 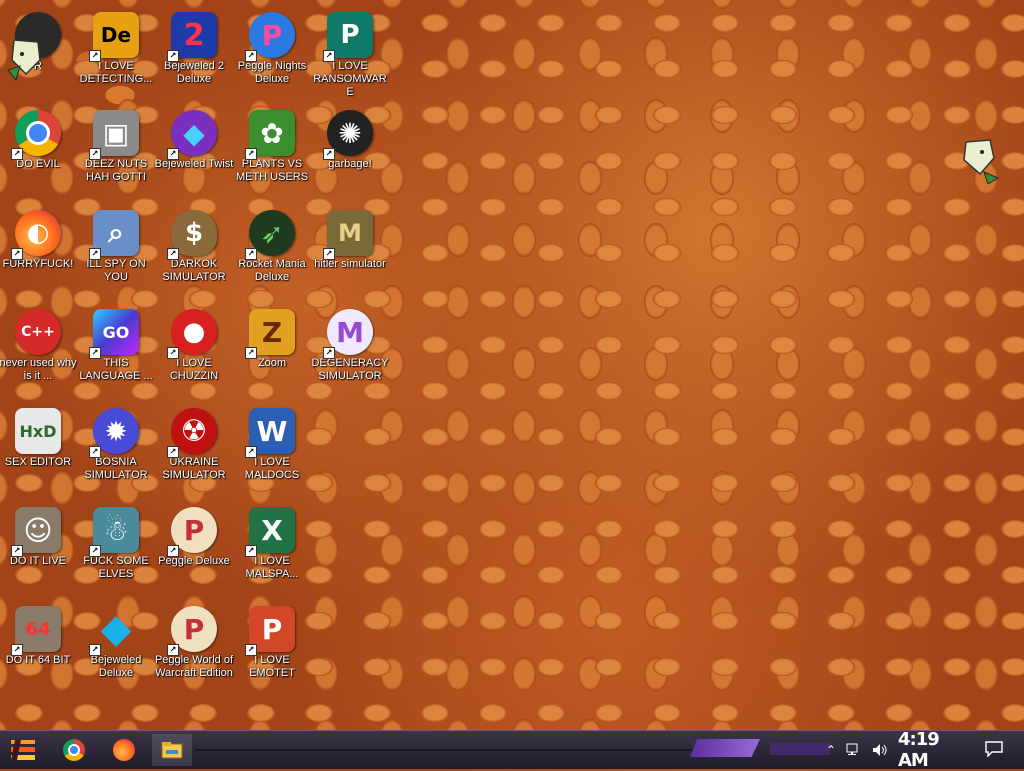 What do you see at coordinates (725, 748) in the screenshot?
I see `taskbar-accent` at bounding box center [725, 748].